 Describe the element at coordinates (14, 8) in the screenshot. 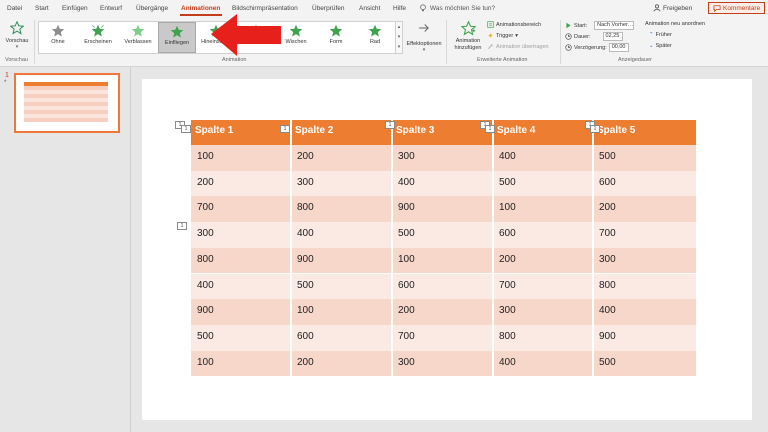

I see `tab-datei: Datei` at that location.